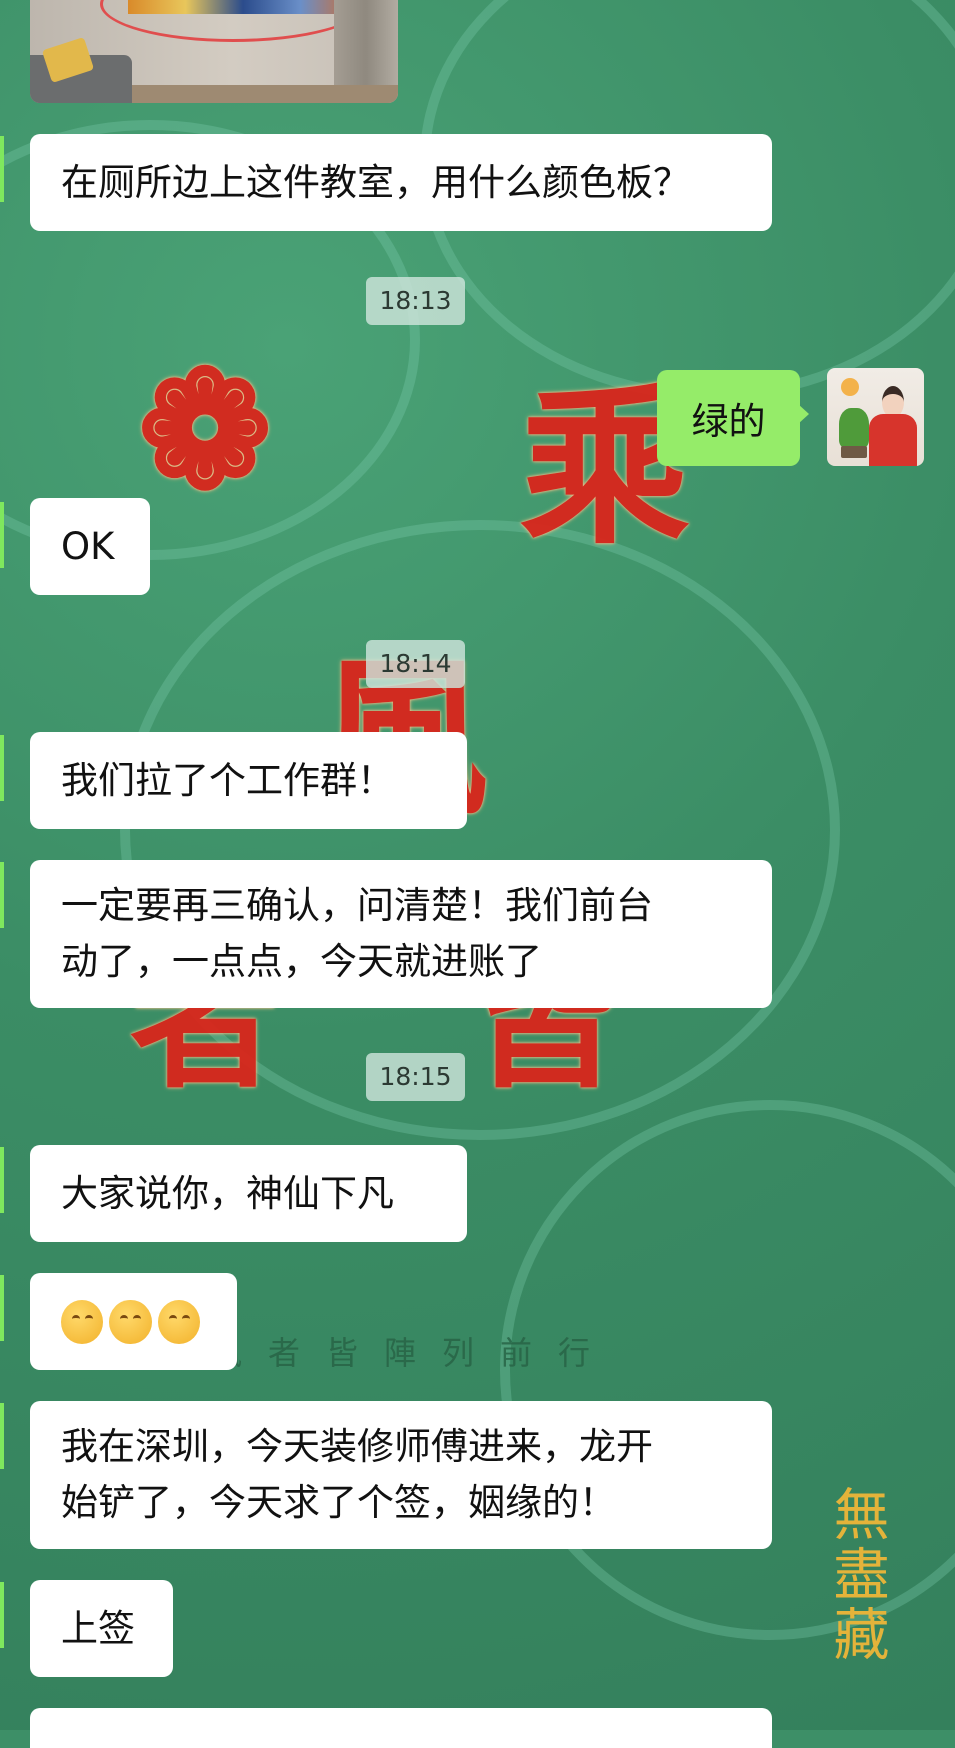 Image resolution: width=955 pixels, height=1748 pixels. I want to click on outgoing-bubble-tail, so click(803, 414).